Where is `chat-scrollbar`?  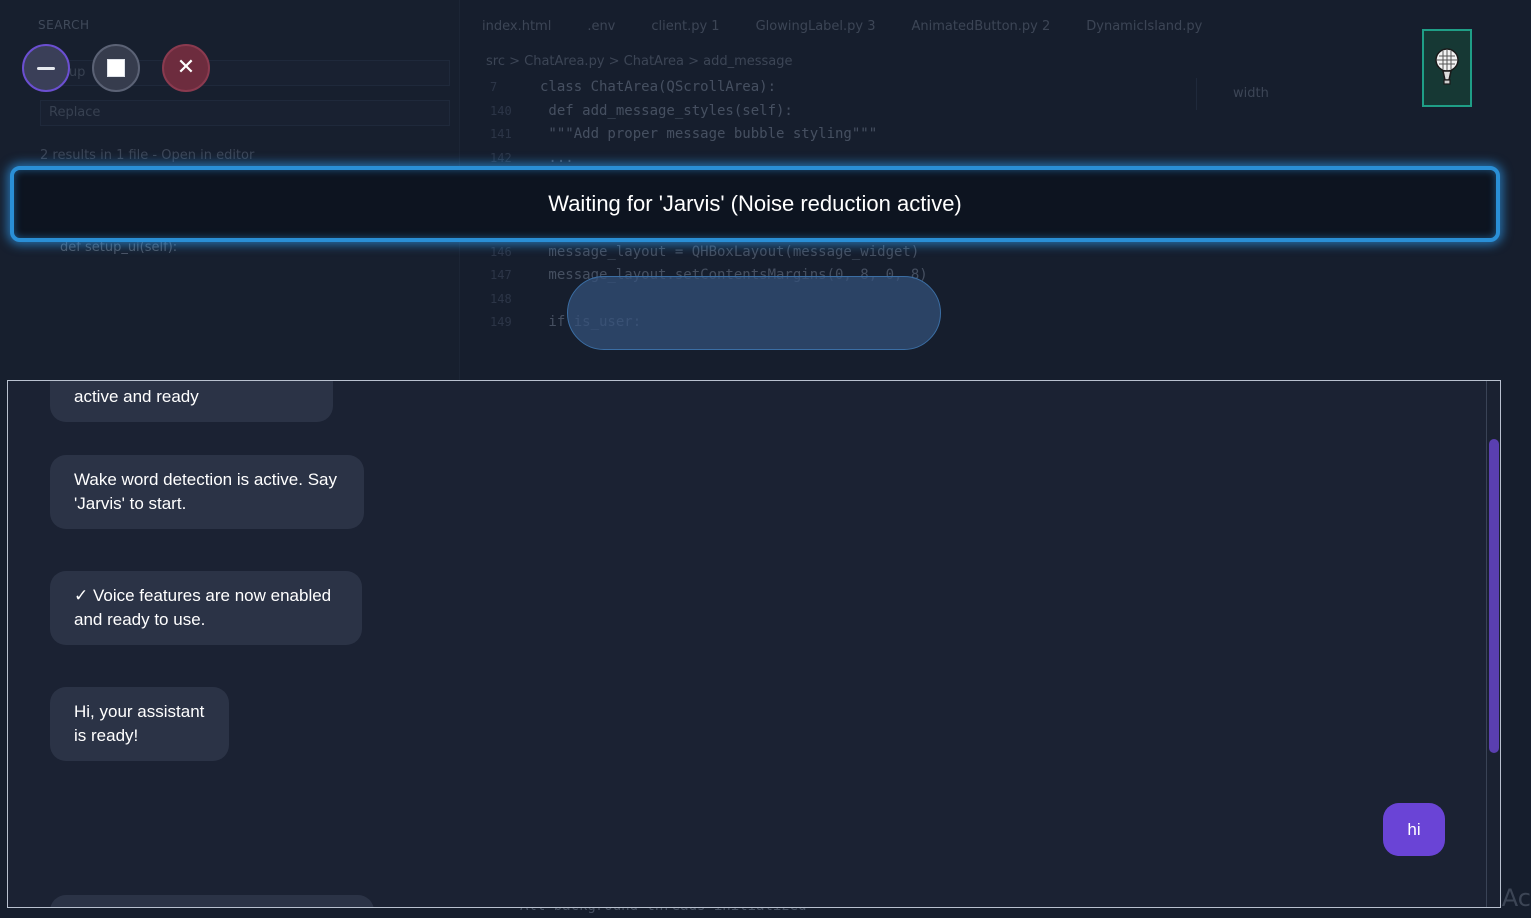
chat-scrollbar is located at coordinates (1493, 644).